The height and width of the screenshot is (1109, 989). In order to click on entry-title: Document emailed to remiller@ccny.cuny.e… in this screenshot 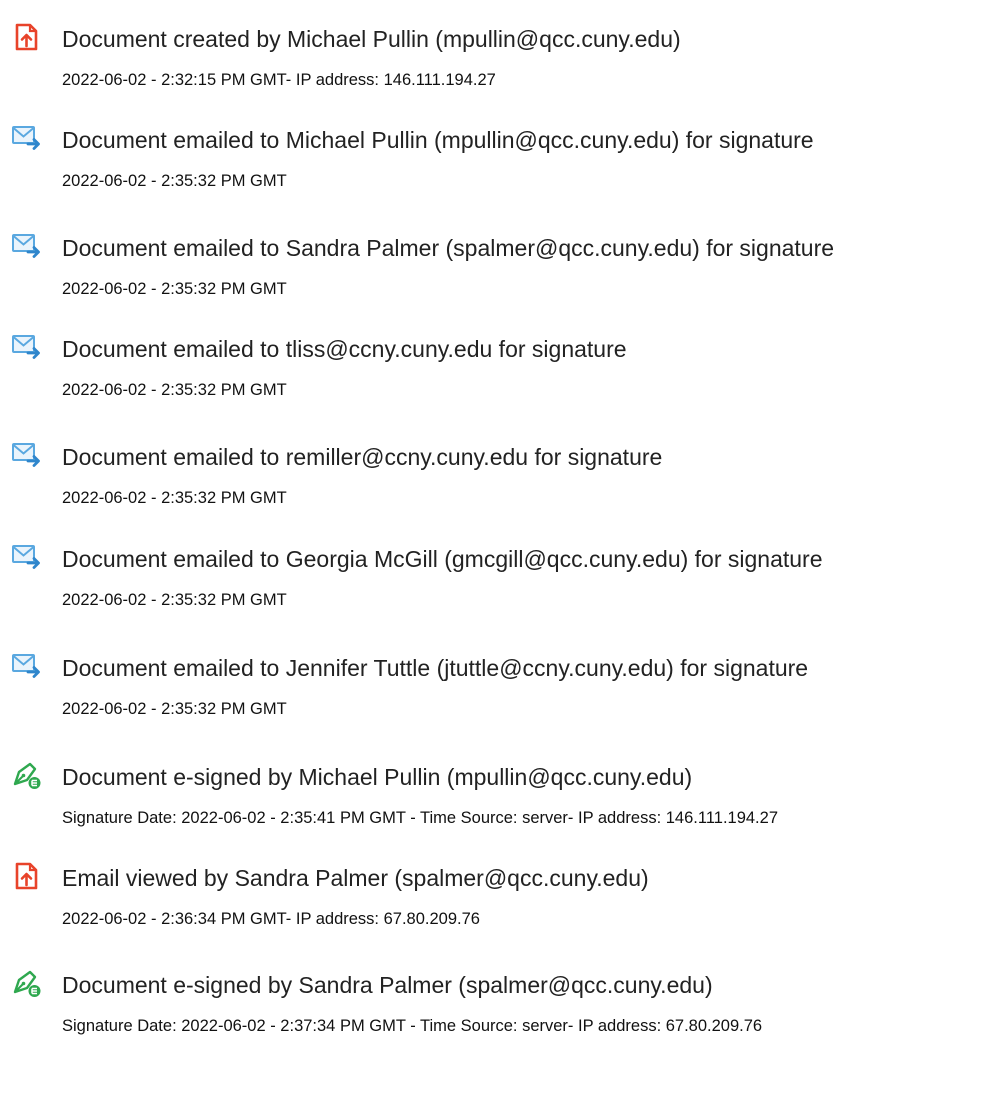, I will do `click(362, 457)`.